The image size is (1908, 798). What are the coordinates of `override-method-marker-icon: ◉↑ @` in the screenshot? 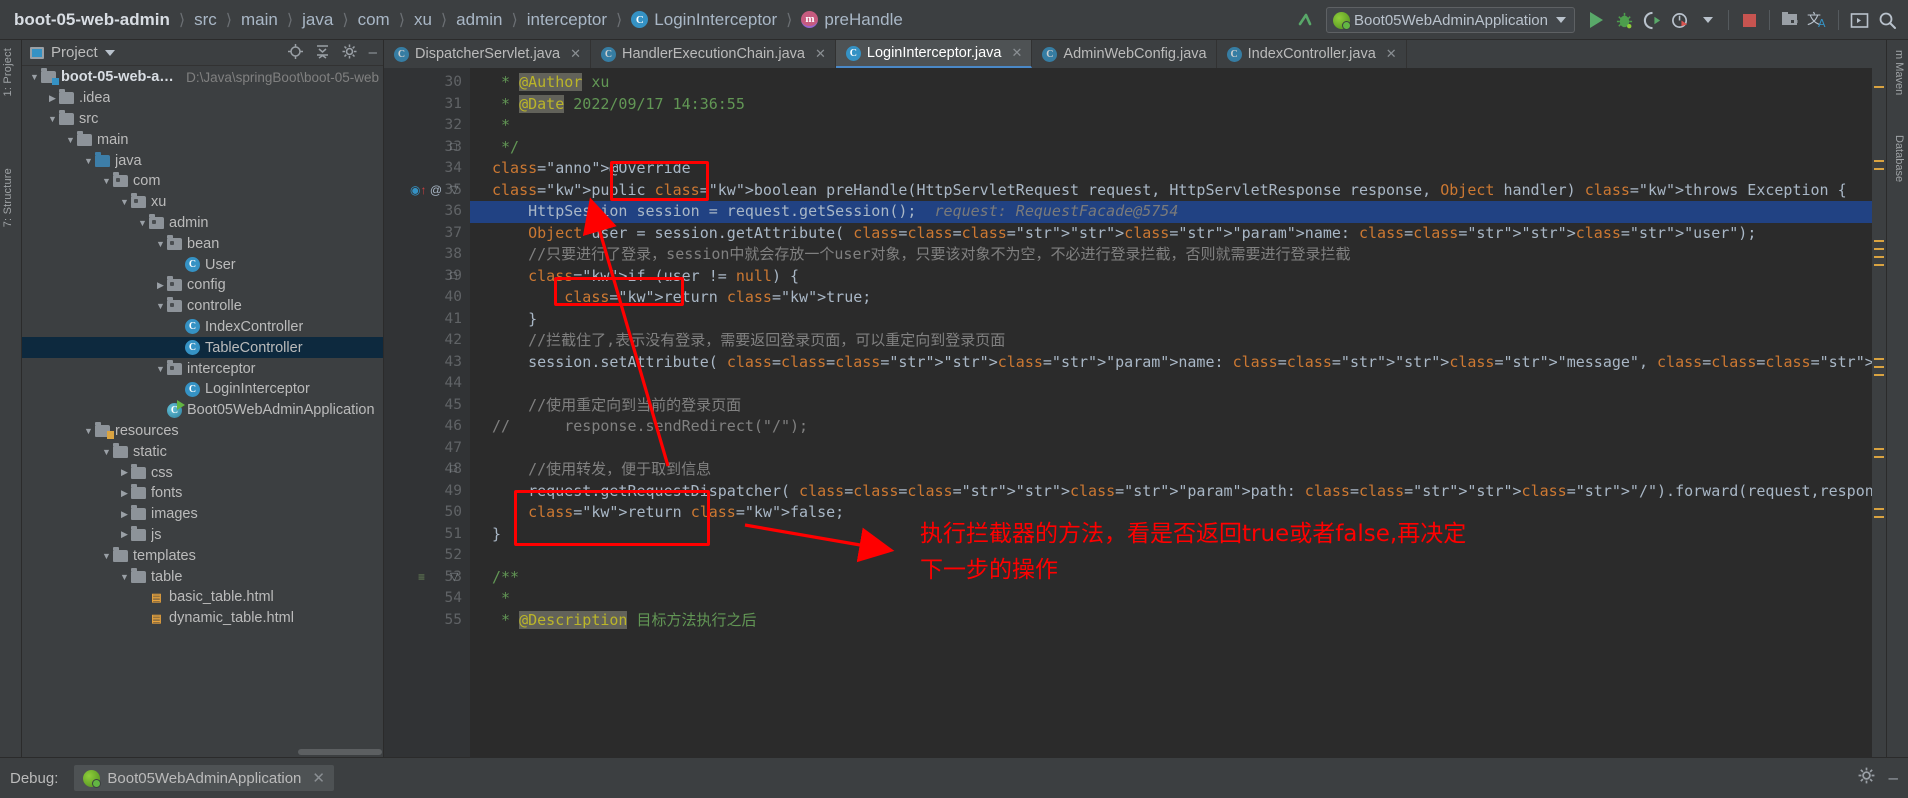 It's located at (426, 191).